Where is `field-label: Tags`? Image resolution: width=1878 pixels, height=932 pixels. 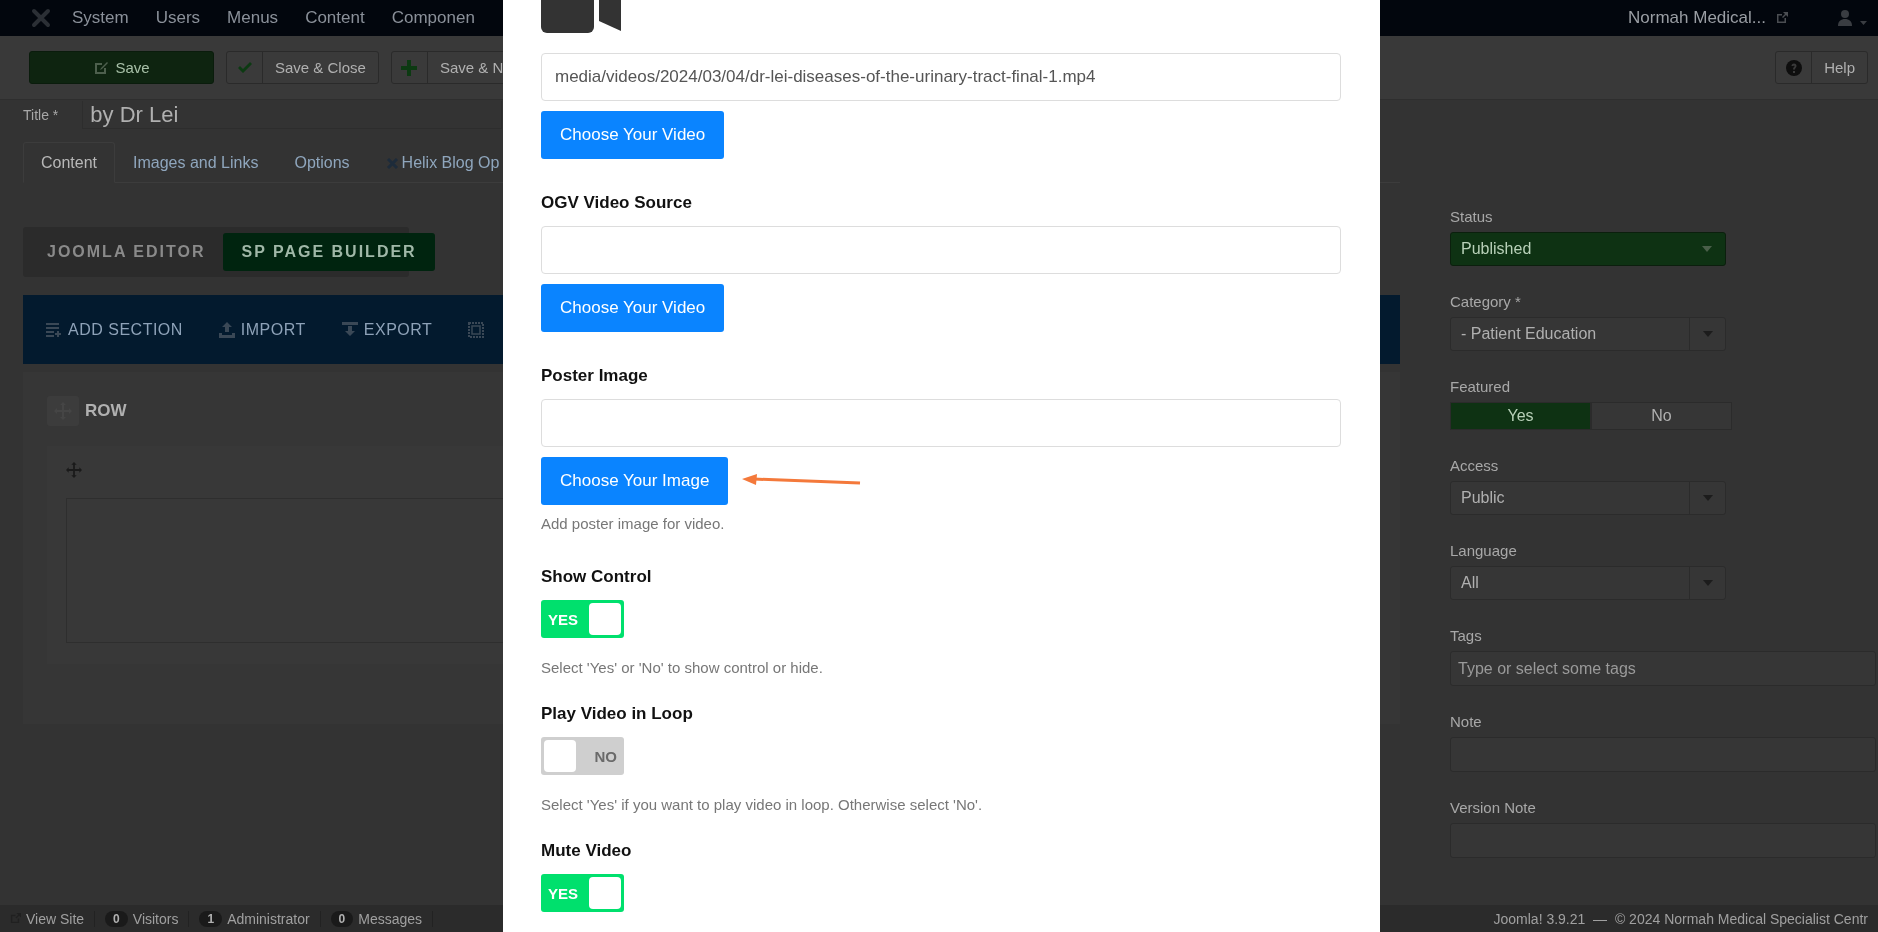
field-label: Tags is located at coordinates (1466, 635).